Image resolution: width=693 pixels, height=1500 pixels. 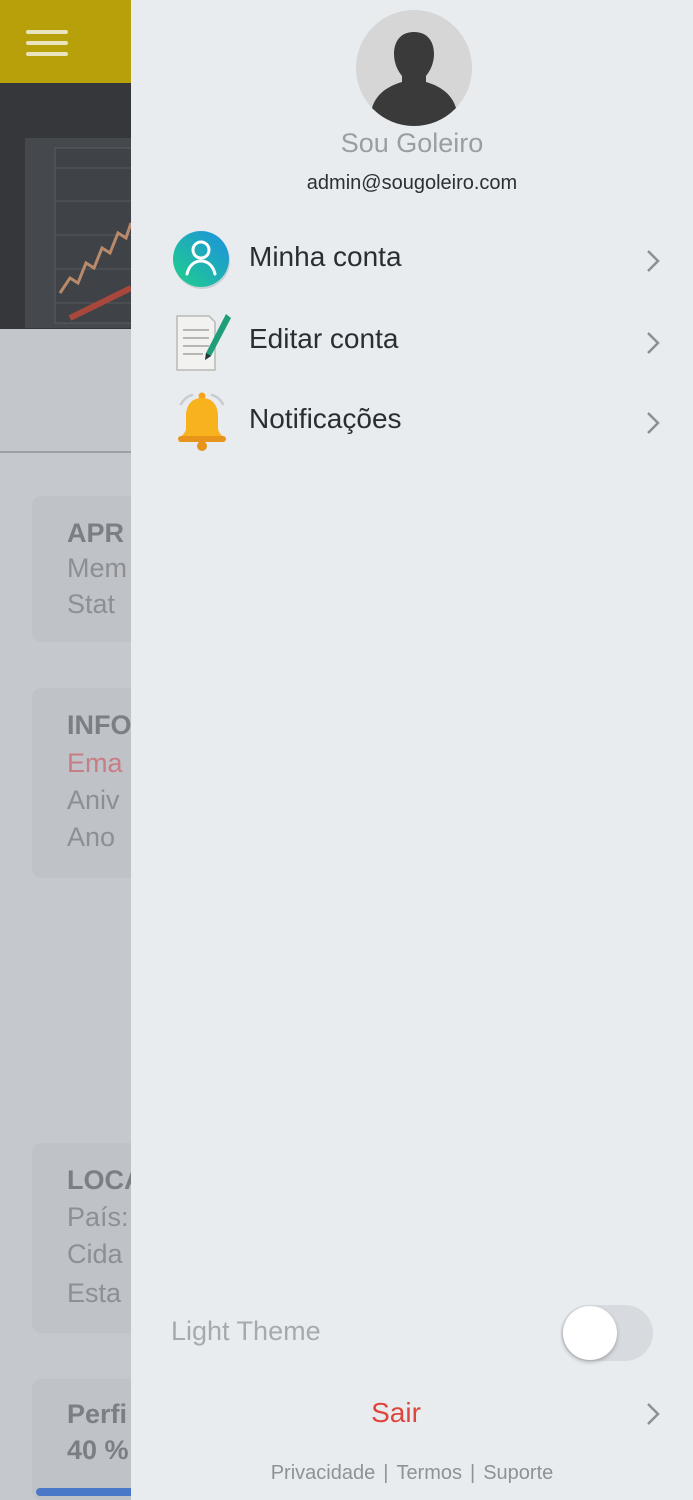 I want to click on menu-icon, so click(x=47, y=43).